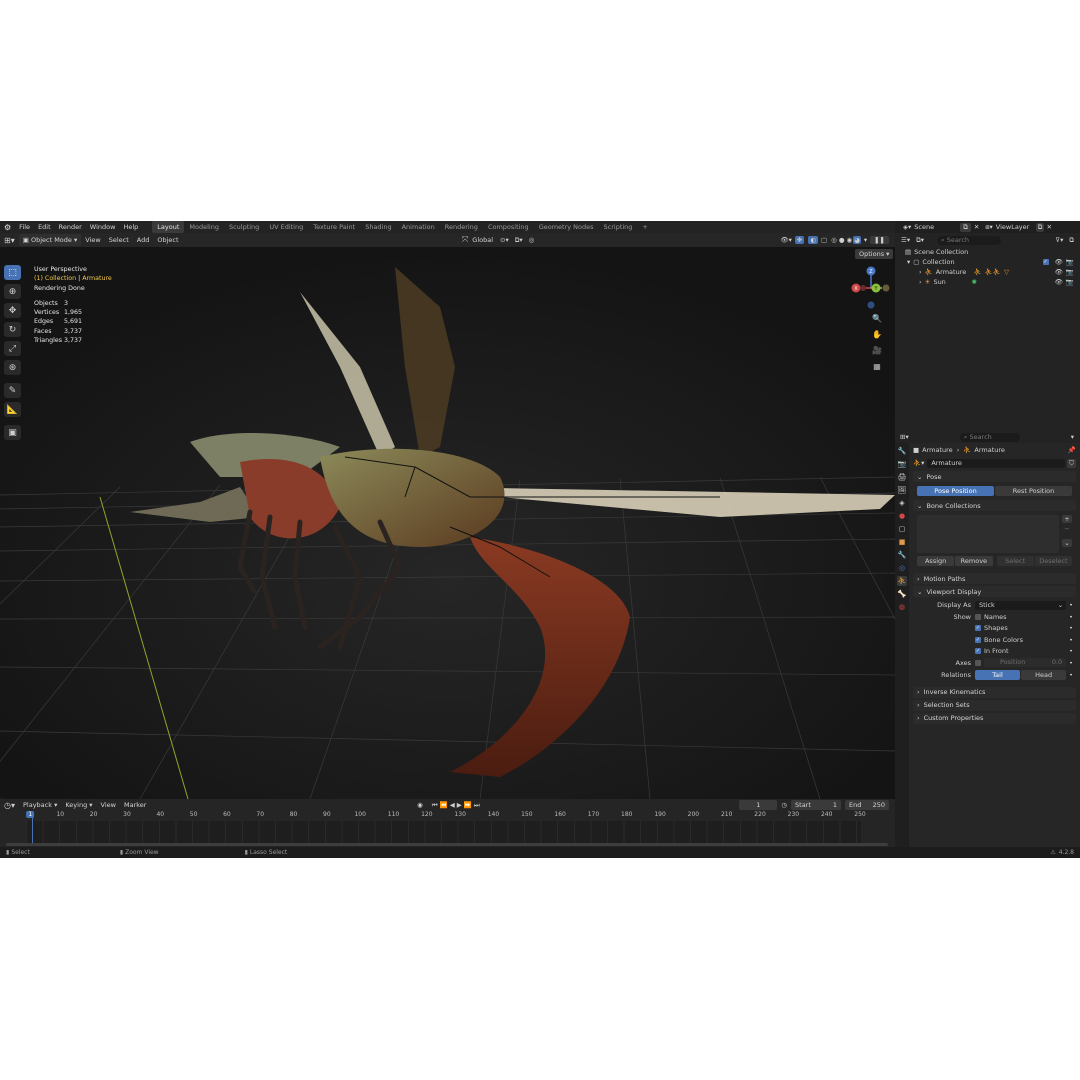  What do you see at coordinates (987, 262) in the screenshot?
I see `outliner-collection: ▾ ▢ Collection ✓ 👁 📷` at bounding box center [987, 262].